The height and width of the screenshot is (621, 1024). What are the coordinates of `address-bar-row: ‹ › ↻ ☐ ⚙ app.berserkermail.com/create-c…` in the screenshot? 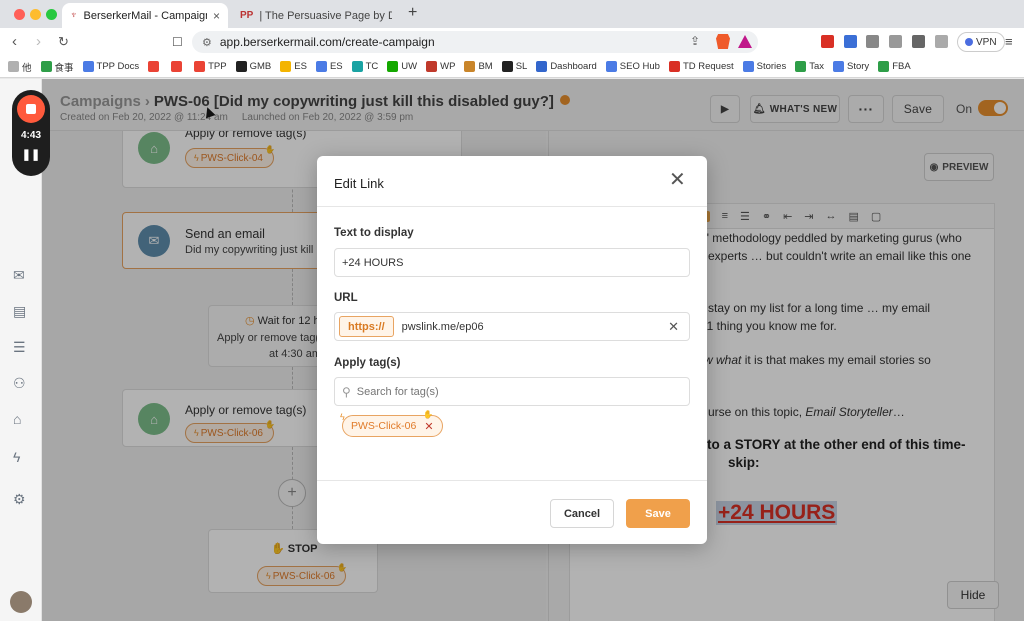 It's located at (512, 42).